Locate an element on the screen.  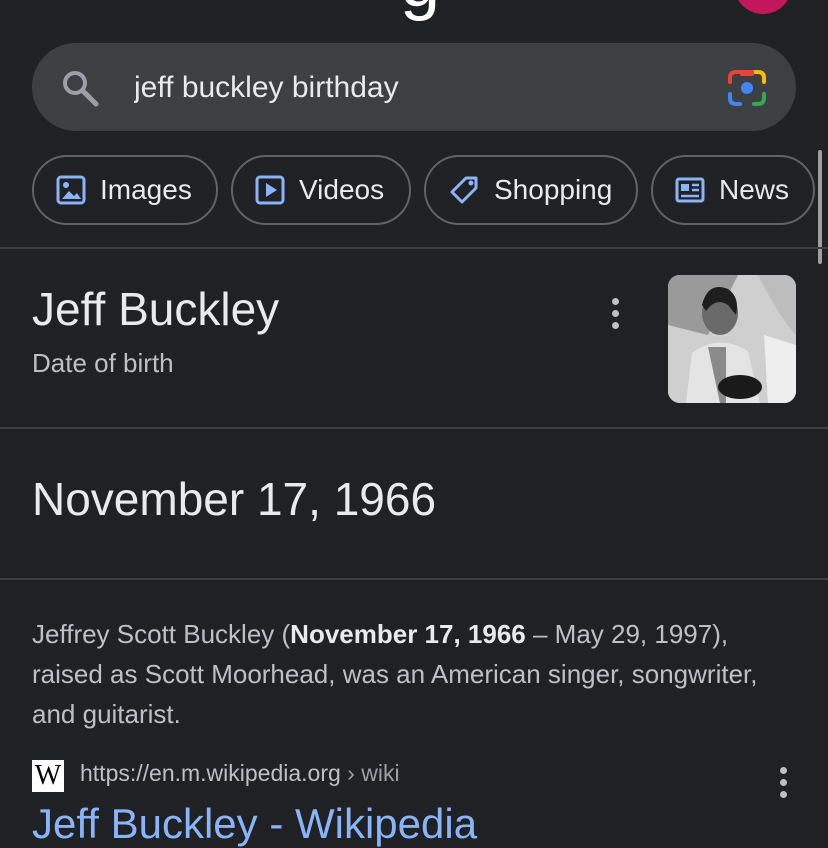
chip-news: News is located at coordinates (733, 190).